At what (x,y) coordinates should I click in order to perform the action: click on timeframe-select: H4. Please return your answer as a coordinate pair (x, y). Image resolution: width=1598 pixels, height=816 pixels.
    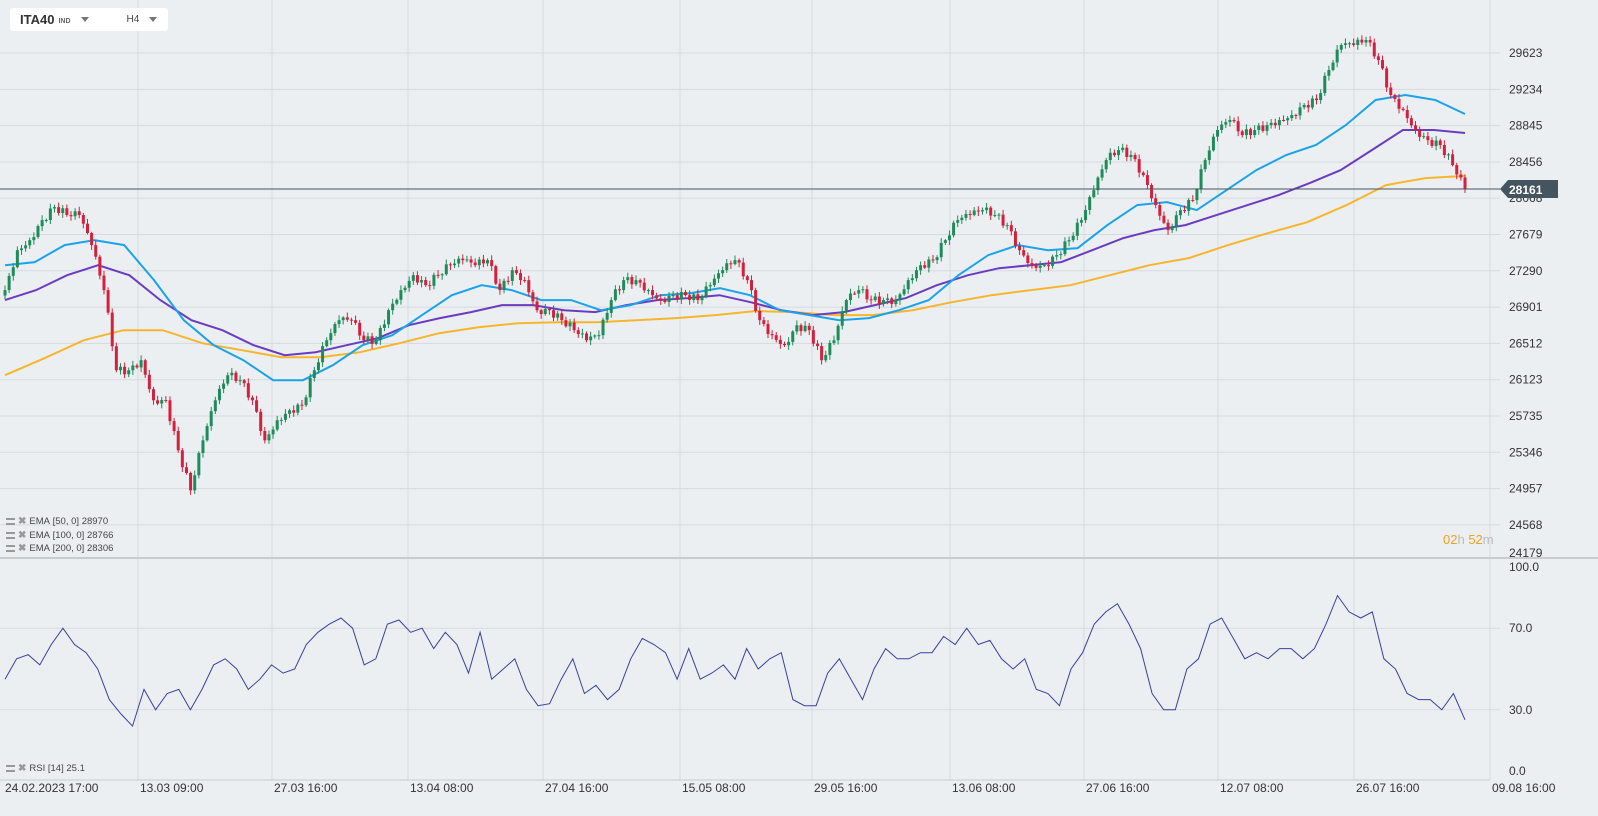
    Looking at the image, I should click on (133, 19).